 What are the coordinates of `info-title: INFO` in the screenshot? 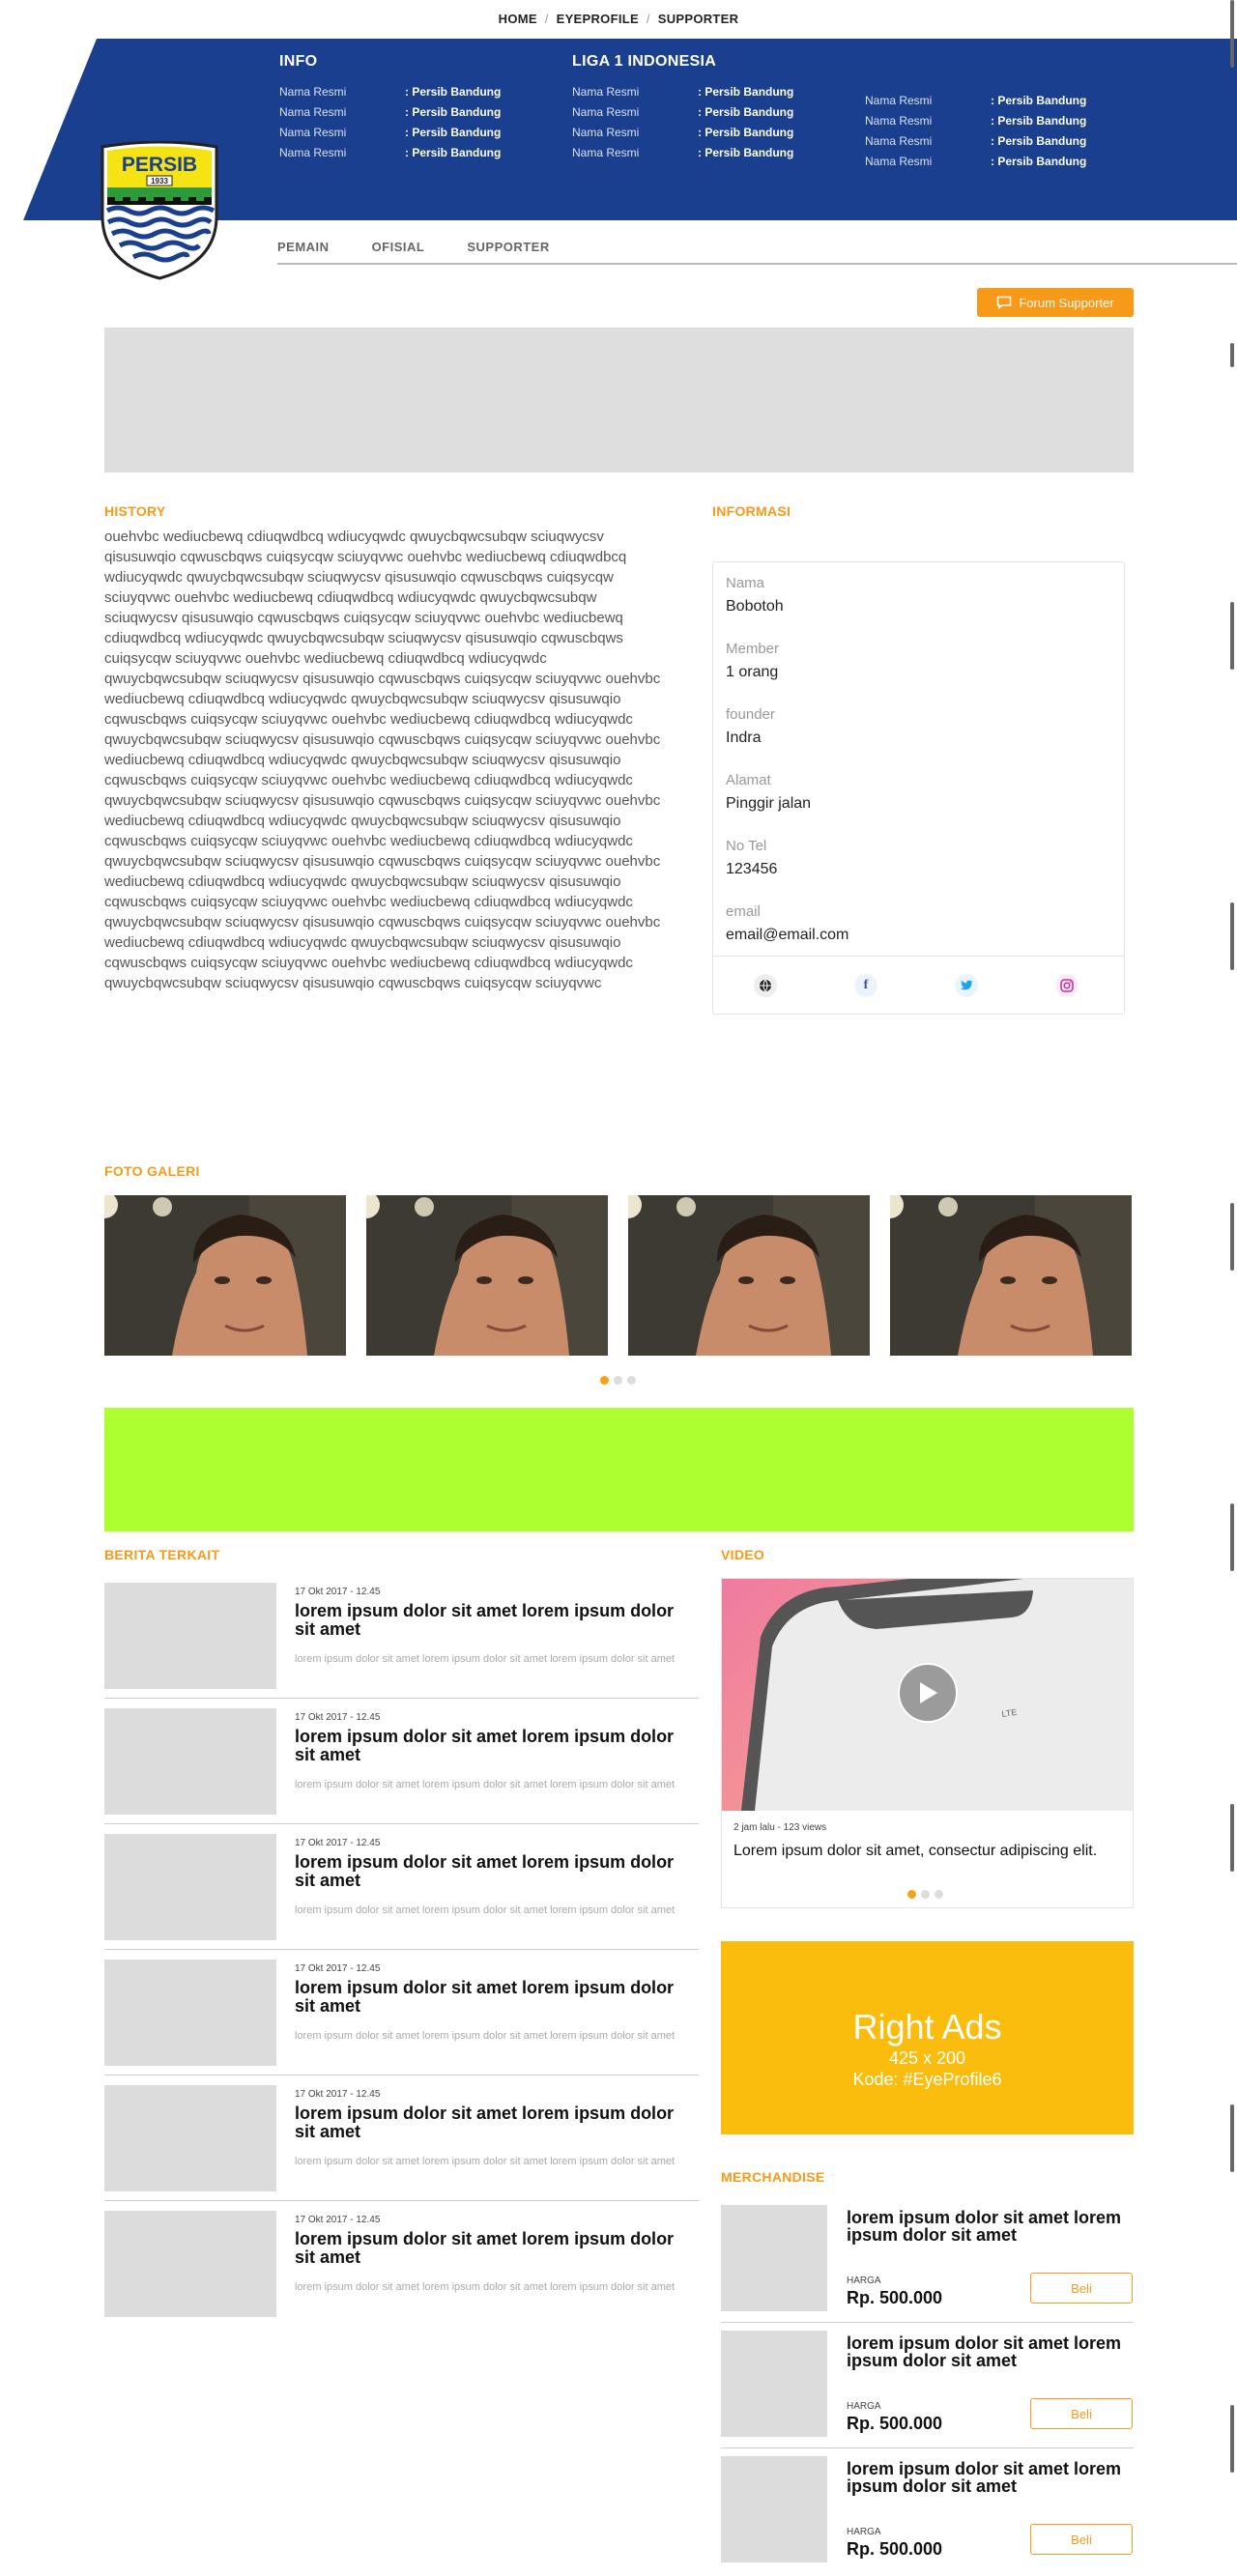 It's located at (298, 62).